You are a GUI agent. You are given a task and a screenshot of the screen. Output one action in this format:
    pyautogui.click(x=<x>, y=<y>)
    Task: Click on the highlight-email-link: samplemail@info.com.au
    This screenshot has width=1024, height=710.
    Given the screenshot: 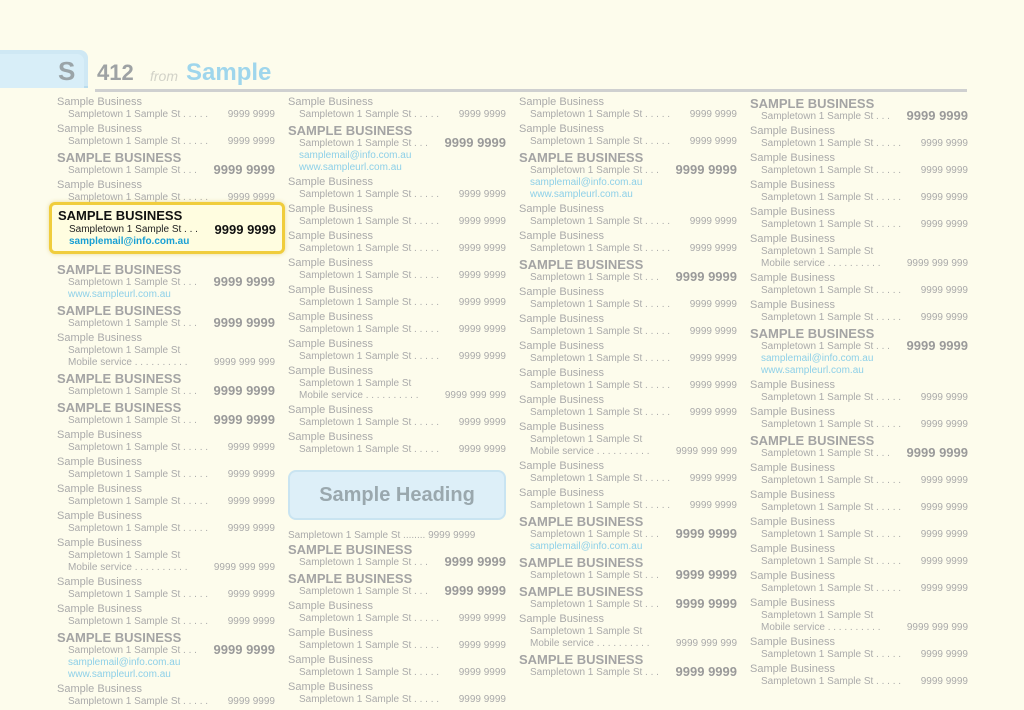 What is the action you would take?
    pyautogui.click(x=129, y=241)
    